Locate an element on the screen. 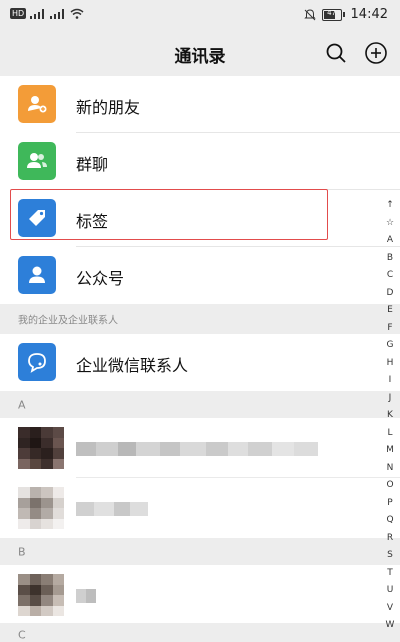 Image resolution: width=400 pixels, height=642 pixels. enterprise-contact-icon is located at coordinates (37, 362).